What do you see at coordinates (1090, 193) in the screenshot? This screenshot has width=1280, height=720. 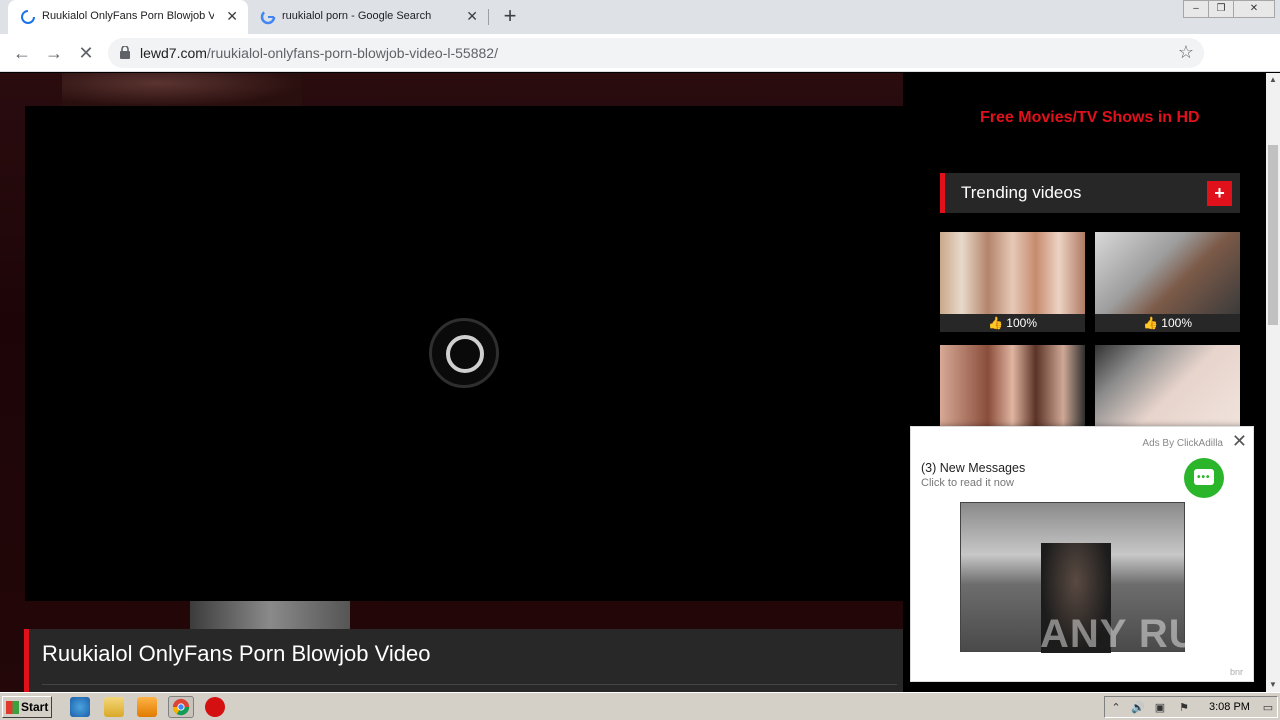 I see `trending-header: Trending videos +` at bounding box center [1090, 193].